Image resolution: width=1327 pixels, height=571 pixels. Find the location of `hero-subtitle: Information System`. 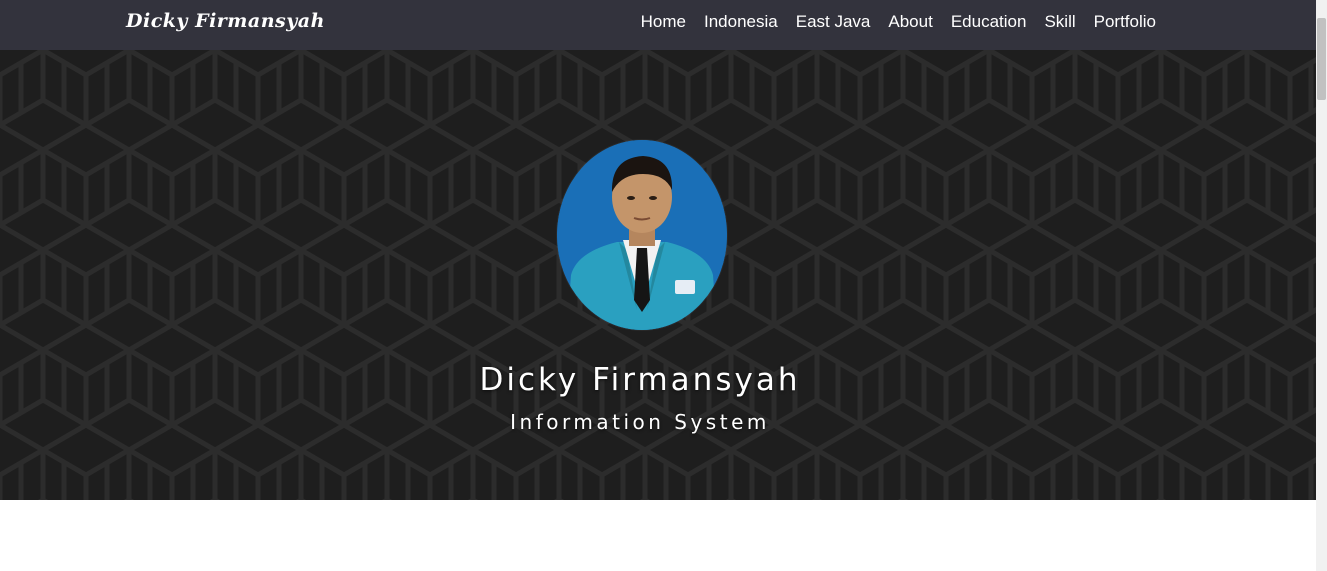

hero-subtitle: Information System is located at coordinates (640, 422).